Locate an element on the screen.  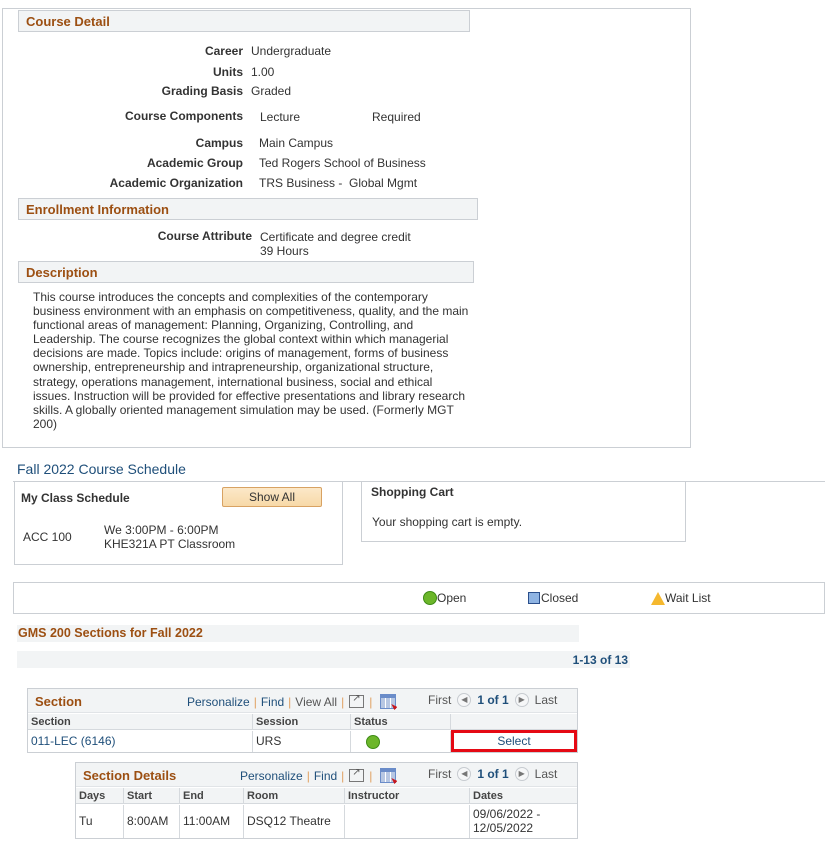
col-status: Status is located at coordinates (401, 722).